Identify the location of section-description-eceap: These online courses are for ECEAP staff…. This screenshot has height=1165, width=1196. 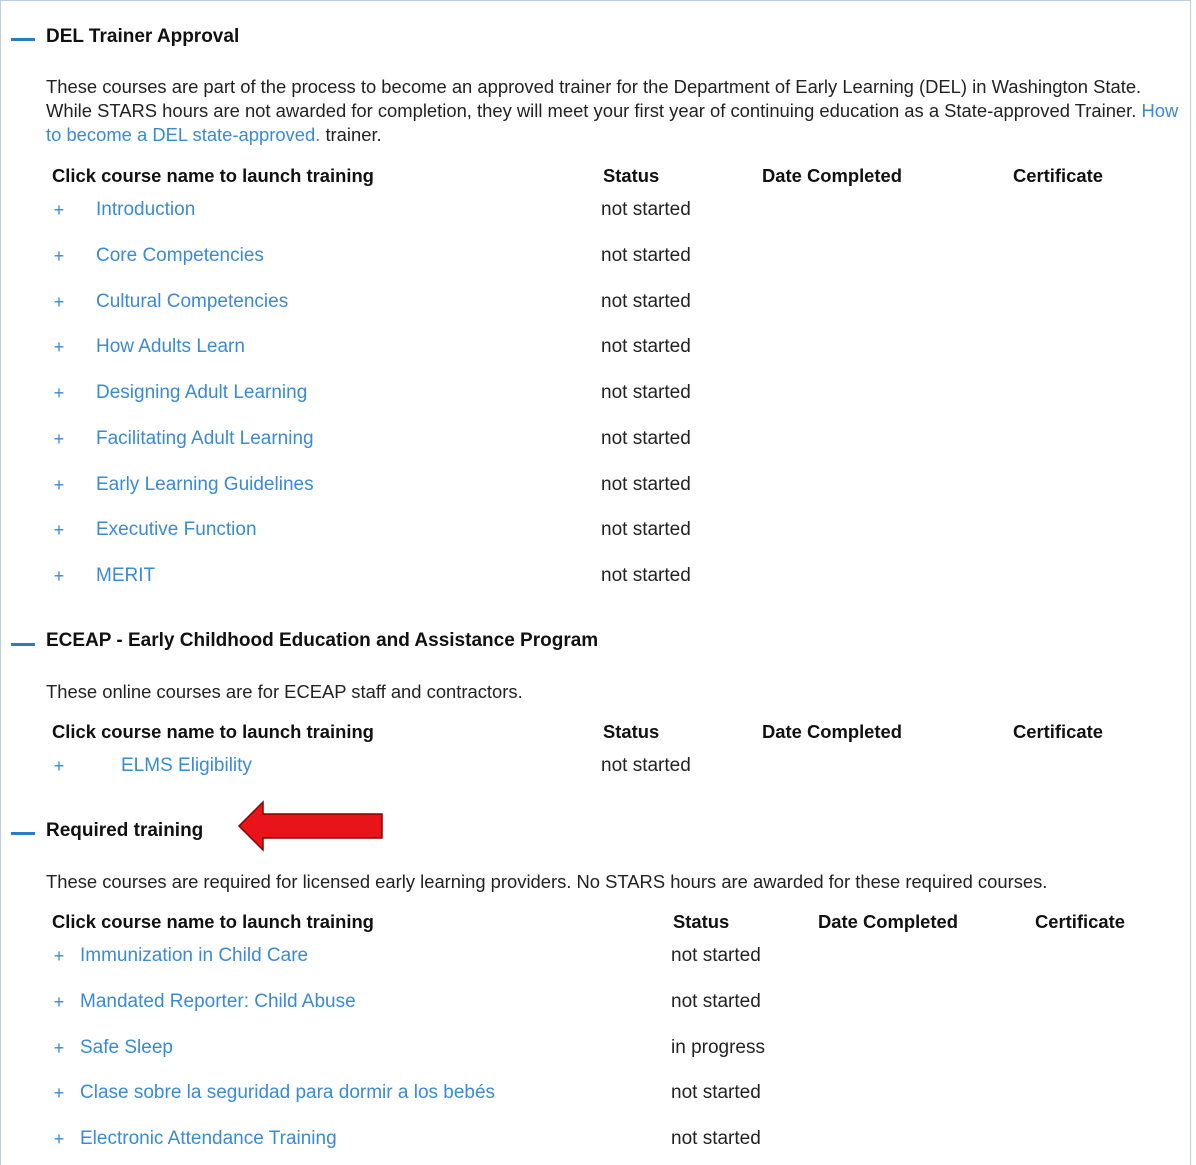
(284, 691).